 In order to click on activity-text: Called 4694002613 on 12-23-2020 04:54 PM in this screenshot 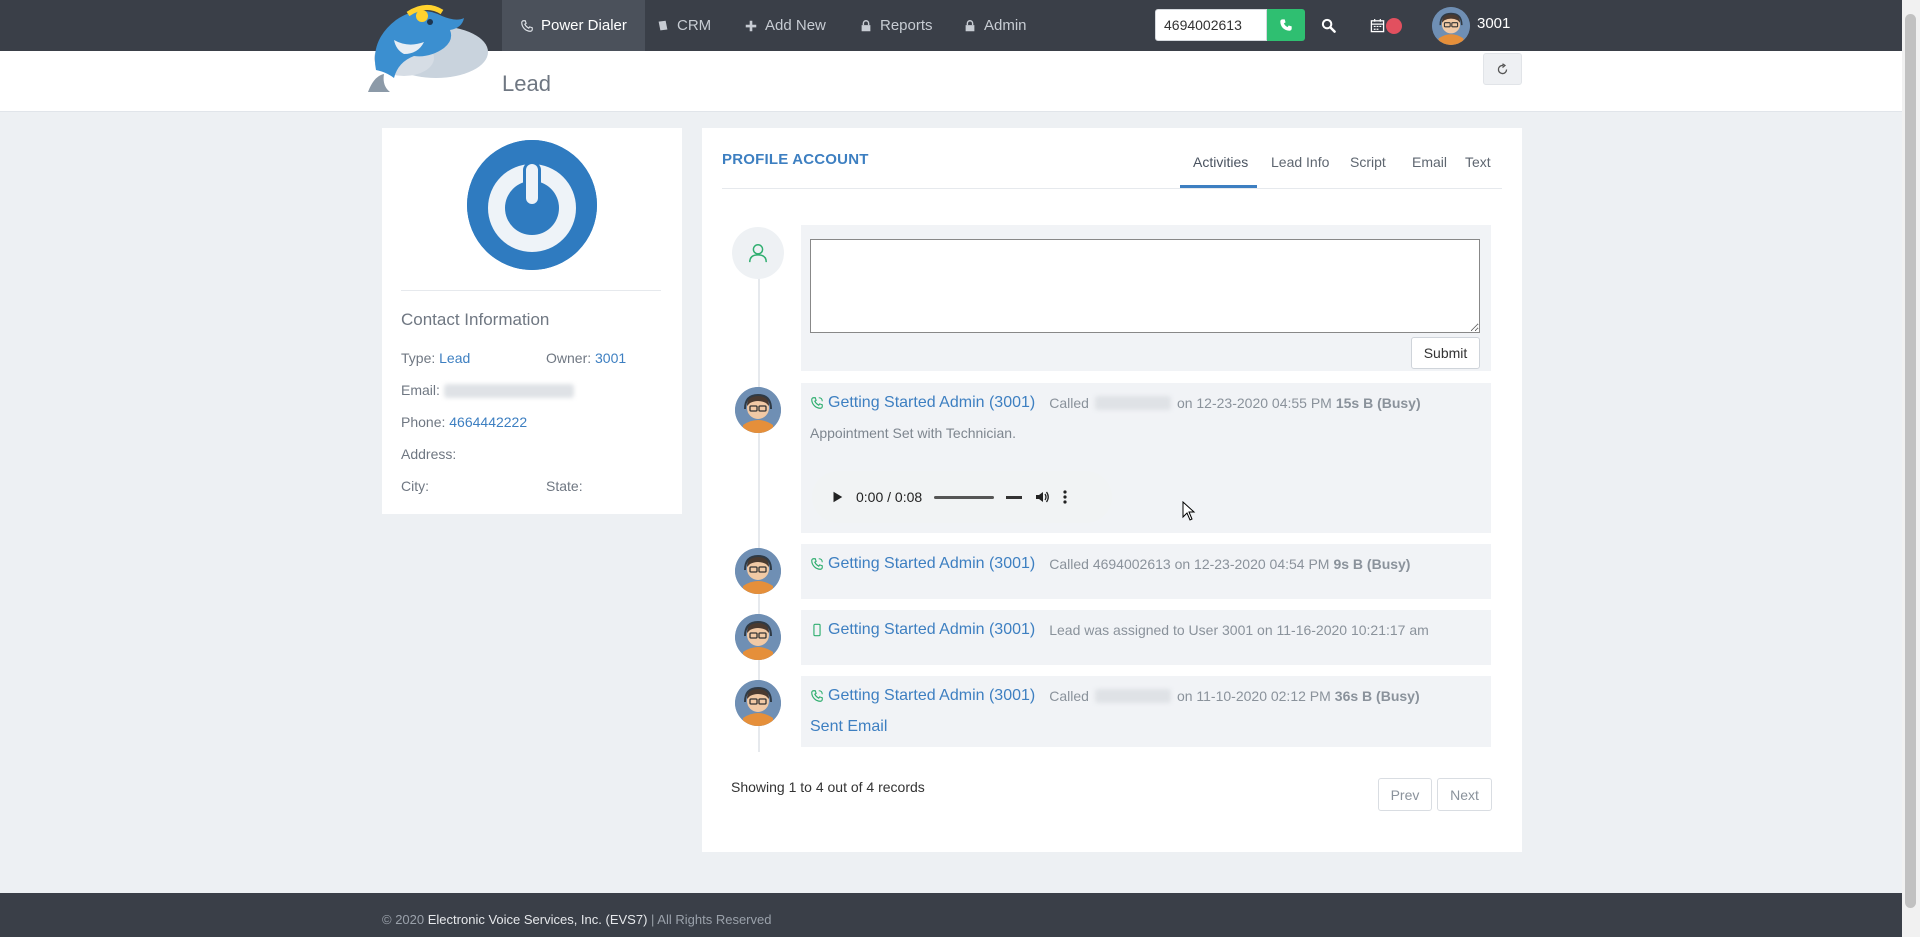, I will do `click(1189, 564)`.